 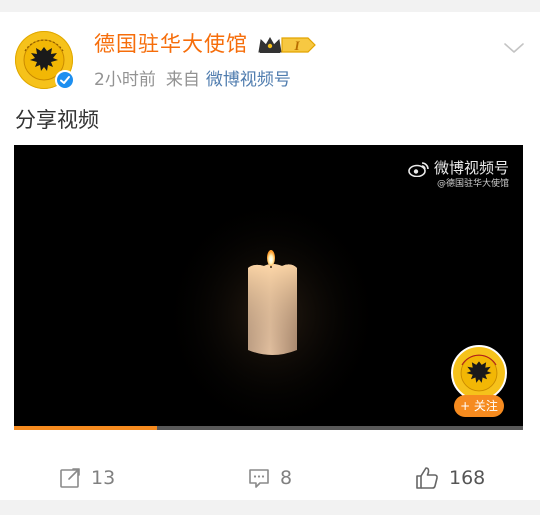 What do you see at coordinates (296, 45) in the screenshot?
I see `vip-level: I` at bounding box center [296, 45].